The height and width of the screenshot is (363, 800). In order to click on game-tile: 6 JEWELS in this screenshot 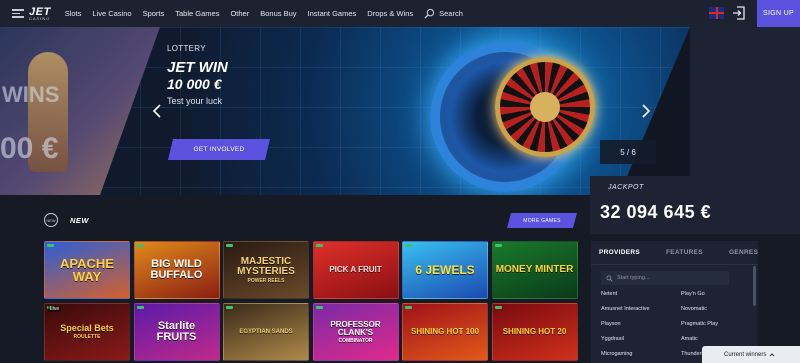, I will do `click(445, 270)`.